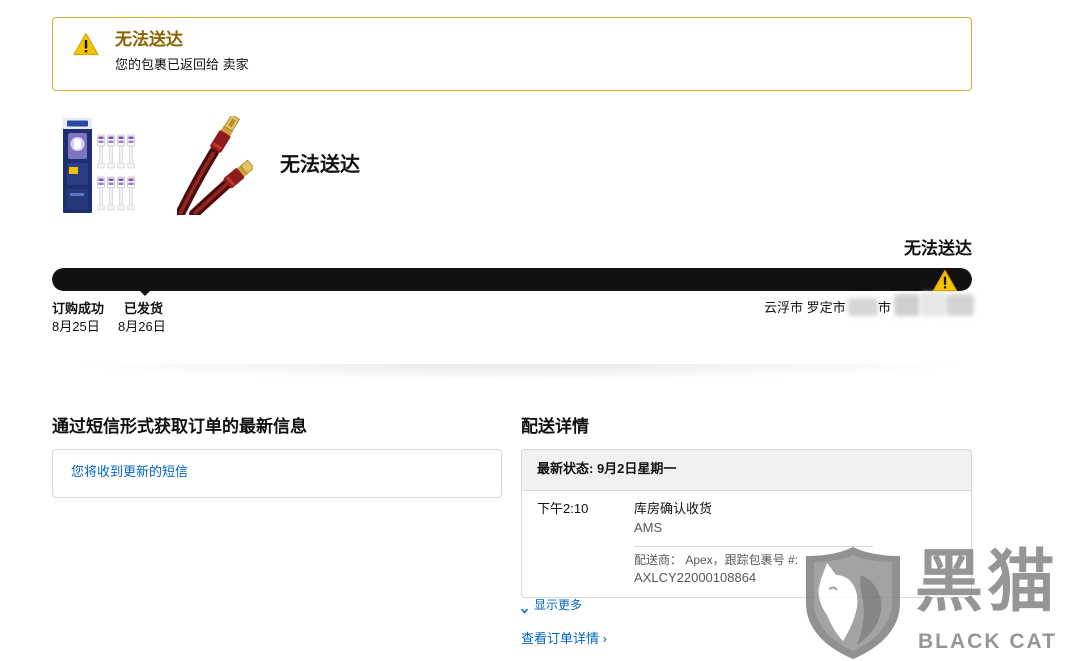  Describe the element at coordinates (144, 308) in the screenshot. I see `milestone-label-shipped: 已发货` at that location.